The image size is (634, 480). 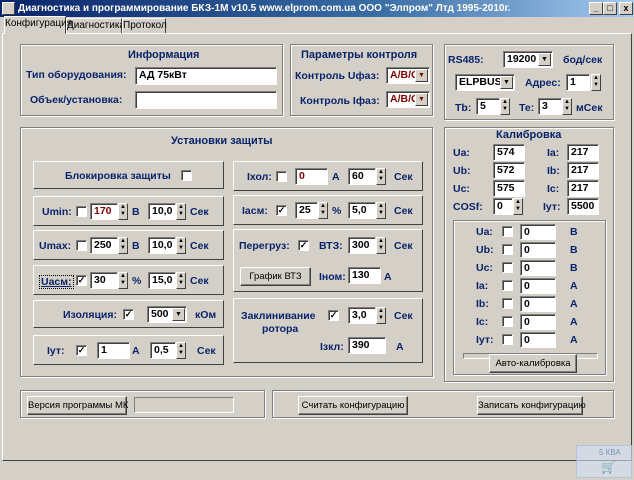 What do you see at coordinates (381, 176) in the screenshot?
I see `ixol-time-spinner: ▲ ▼` at bounding box center [381, 176].